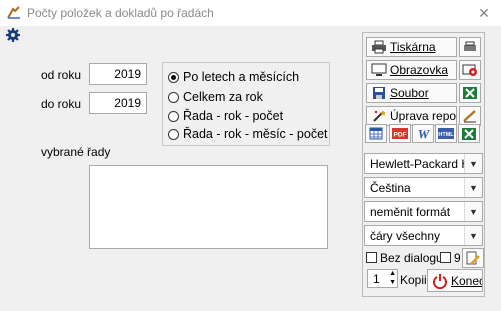  I want to click on email-icon, so click(469, 70).